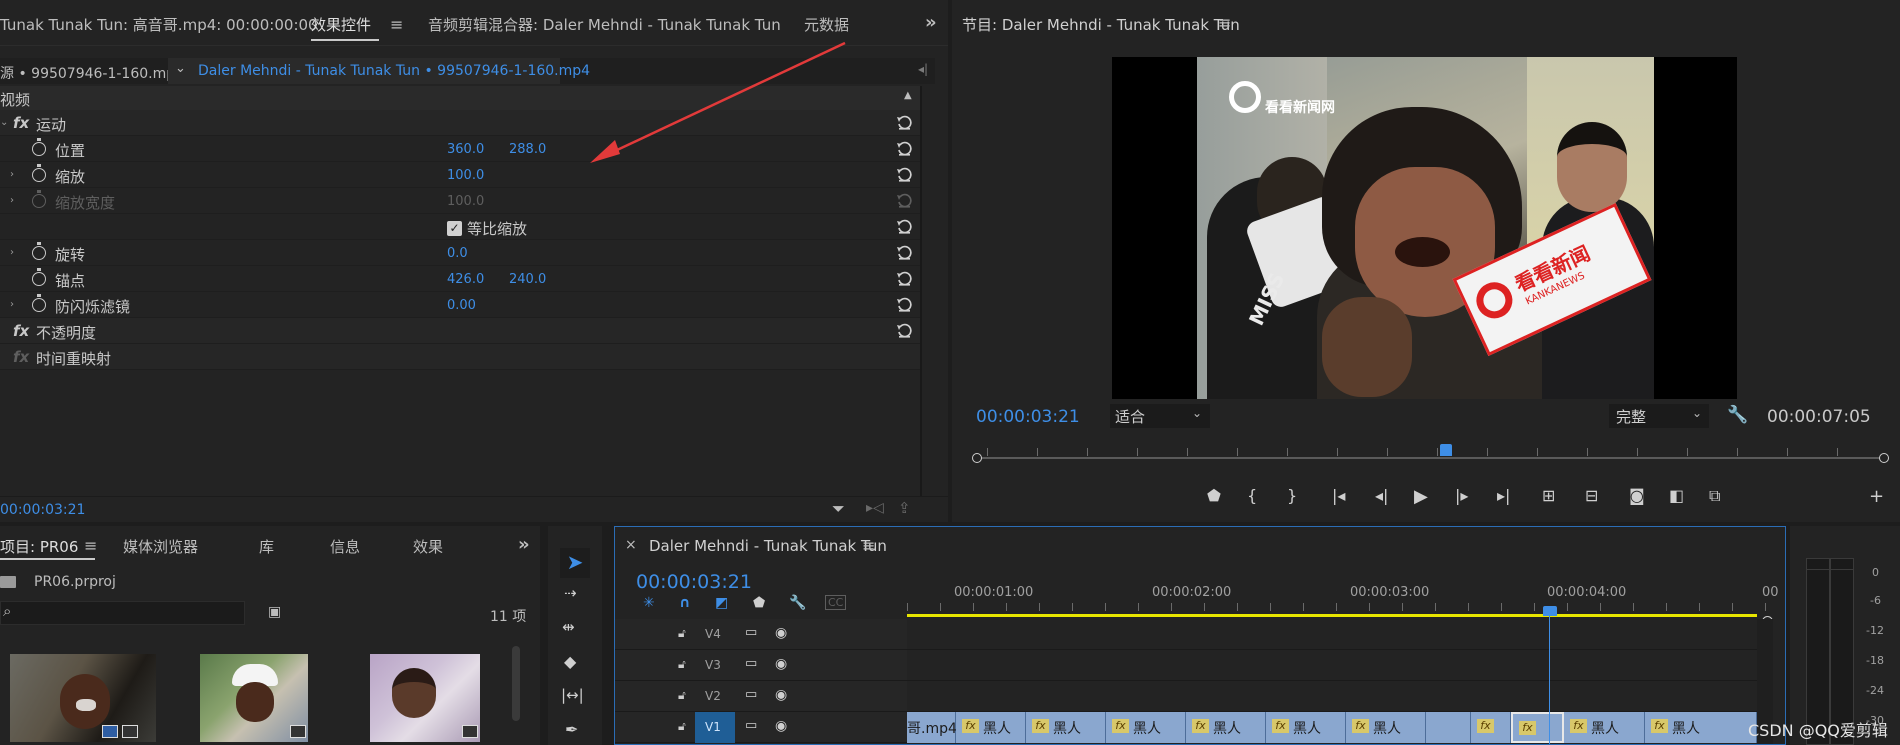 Image resolution: width=1900 pixels, height=745 pixels. What do you see at coordinates (904, 508) in the screenshot?
I see `export-icon: ⇪` at bounding box center [904, 508].